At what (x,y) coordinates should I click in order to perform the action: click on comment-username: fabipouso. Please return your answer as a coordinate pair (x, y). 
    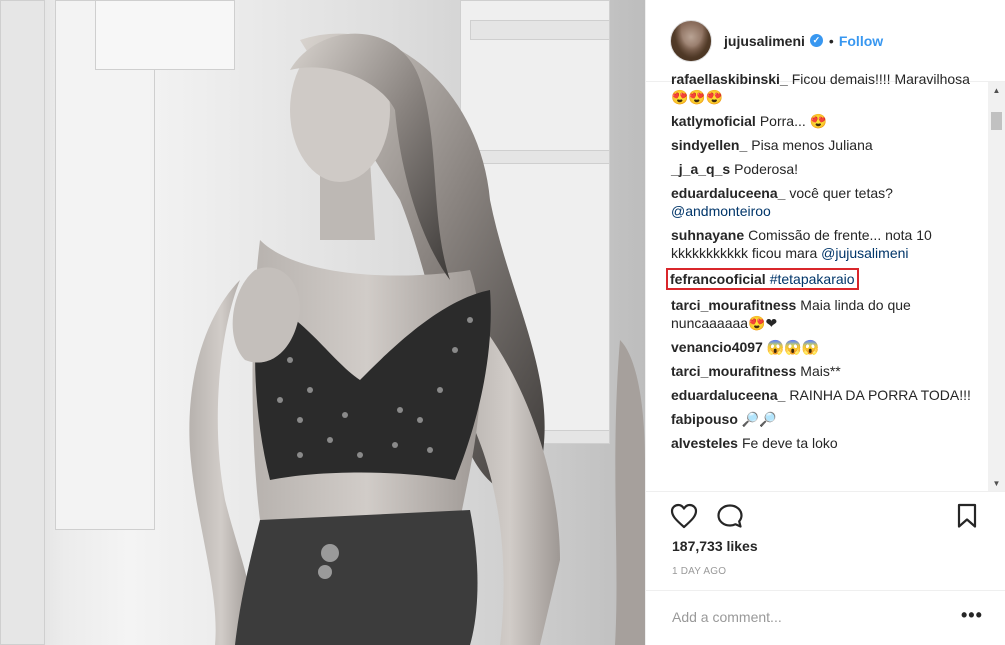
    Looking at the image, I should click on (704, 419).